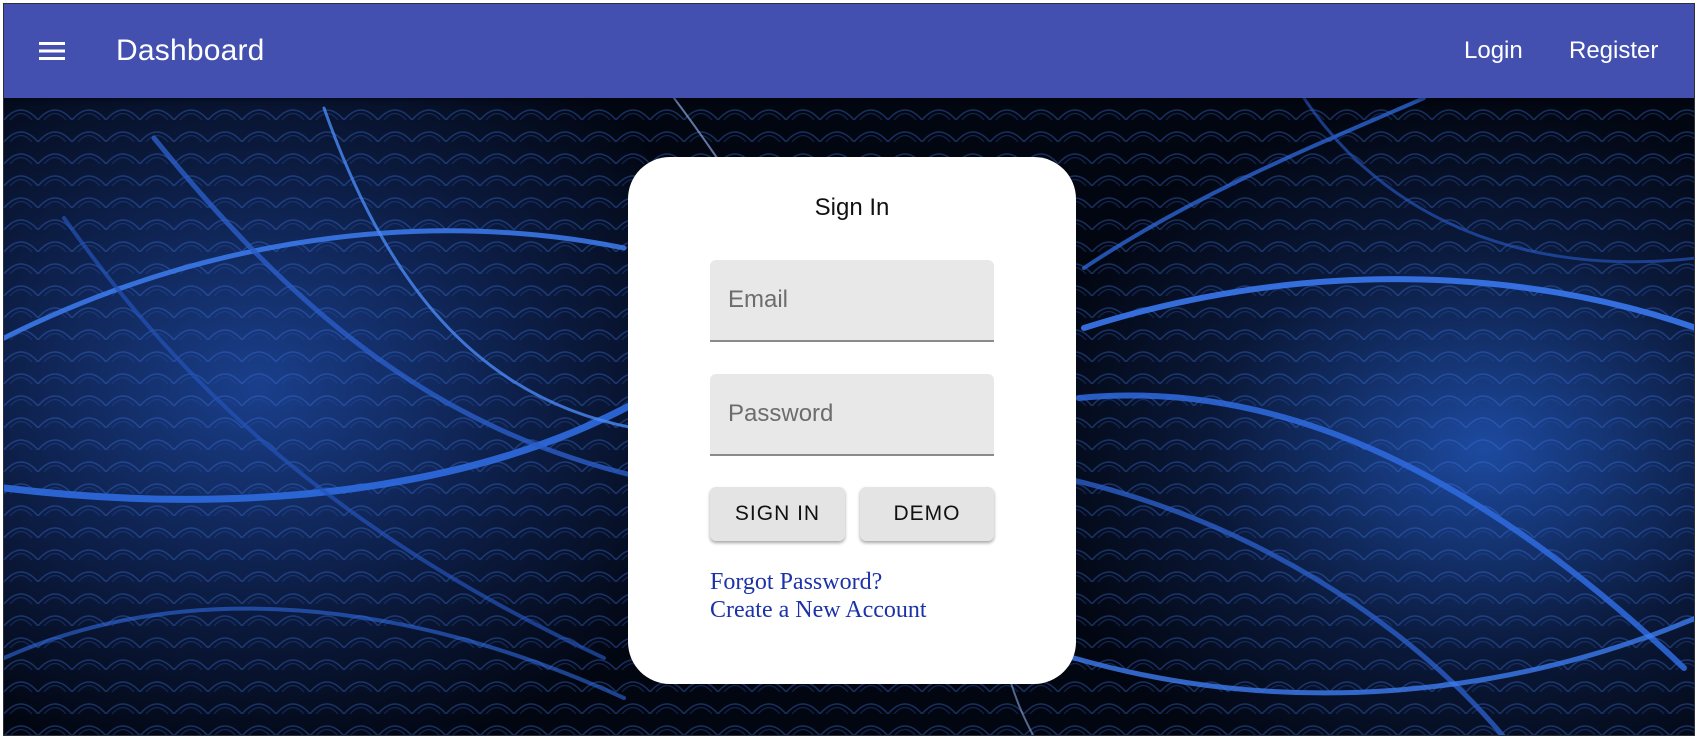  Describe the element at coordinates (852, 207) in the screenshot. I see `signin-title: Sign In` at that location.